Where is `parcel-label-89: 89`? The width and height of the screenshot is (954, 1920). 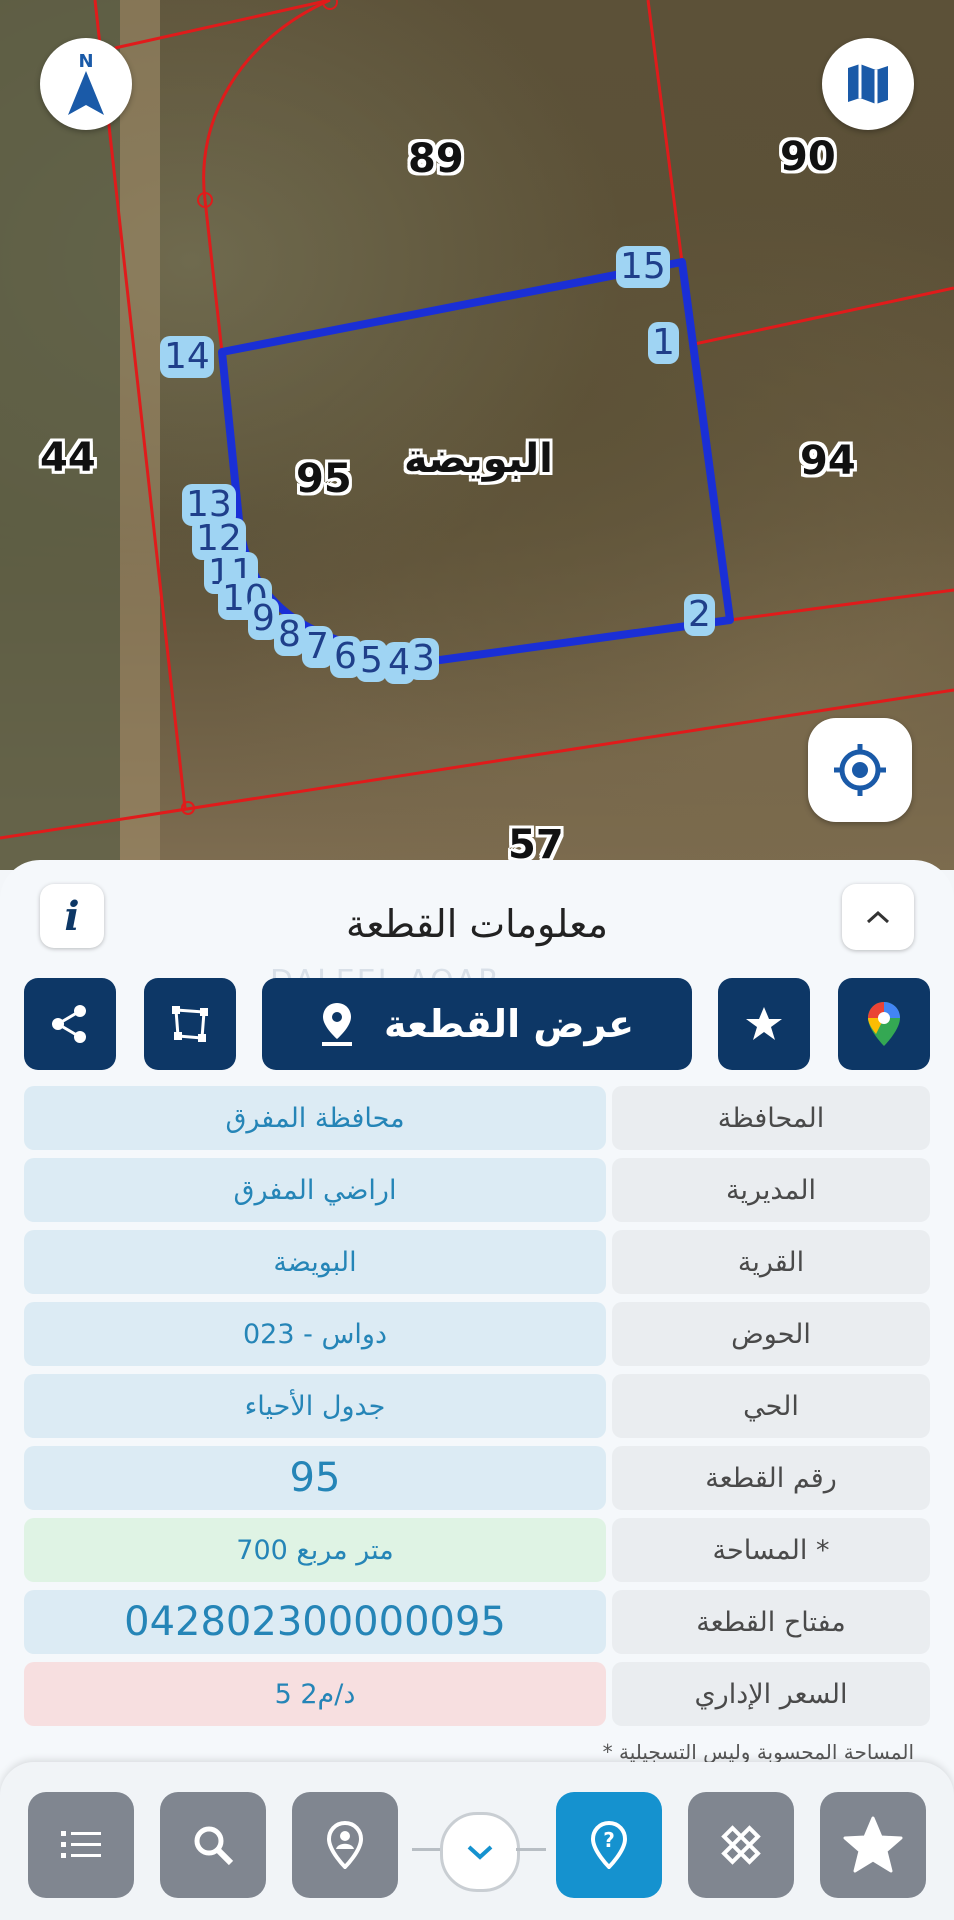 parcel-label-89: 89 is located at coordinates (436, 159).